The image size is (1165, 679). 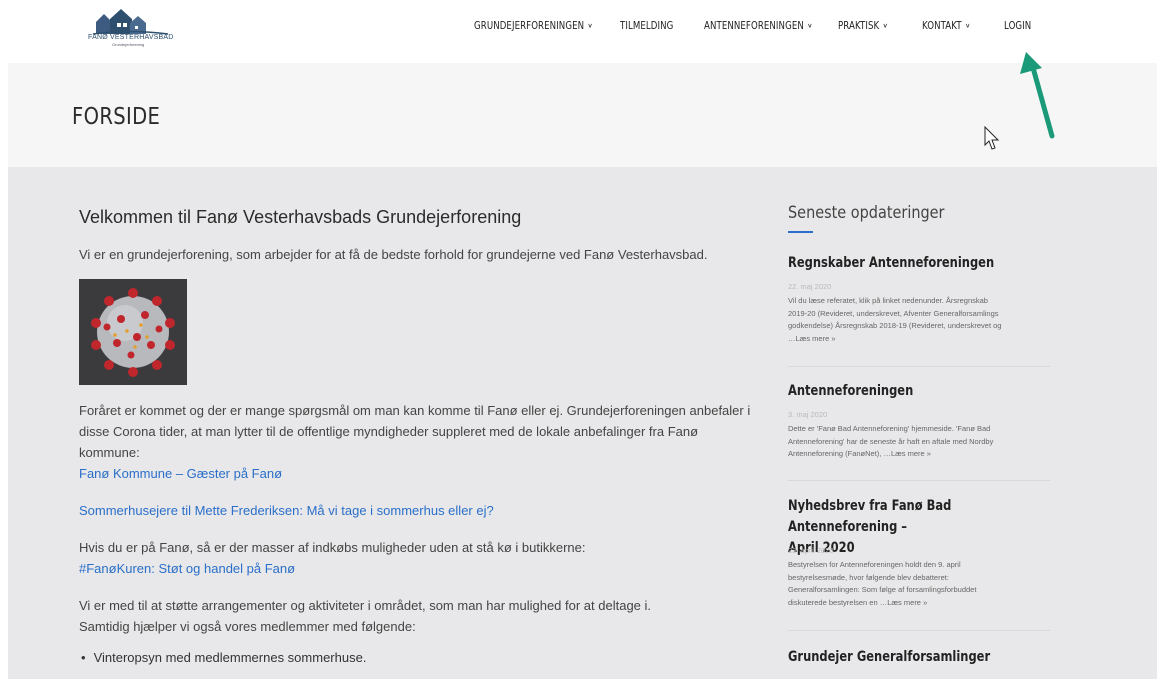 I want to click on nav-item-grundejerforeningen: GRUNDEJERFORENINGEN ∨, so click(x=534, y=26).